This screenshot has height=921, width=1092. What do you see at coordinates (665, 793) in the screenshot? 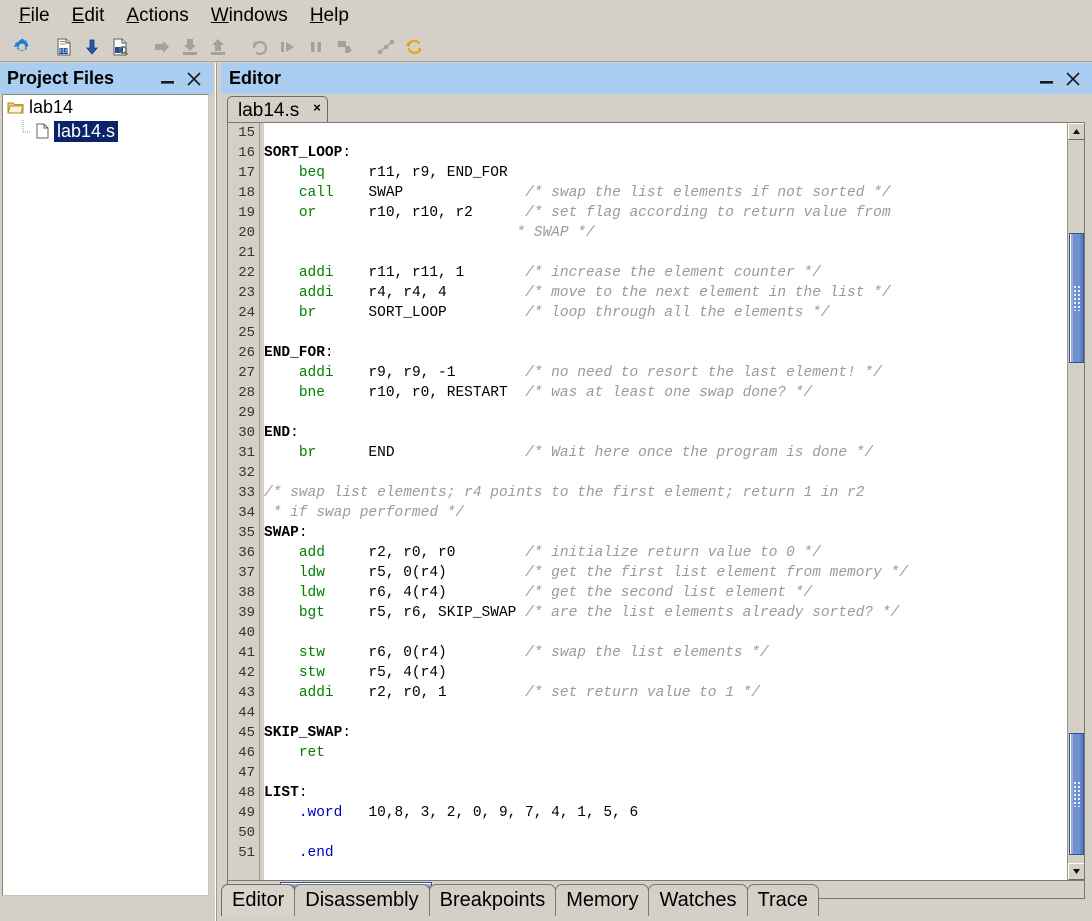
I see `code-line: LIST:` at bounding box center [665, 793].